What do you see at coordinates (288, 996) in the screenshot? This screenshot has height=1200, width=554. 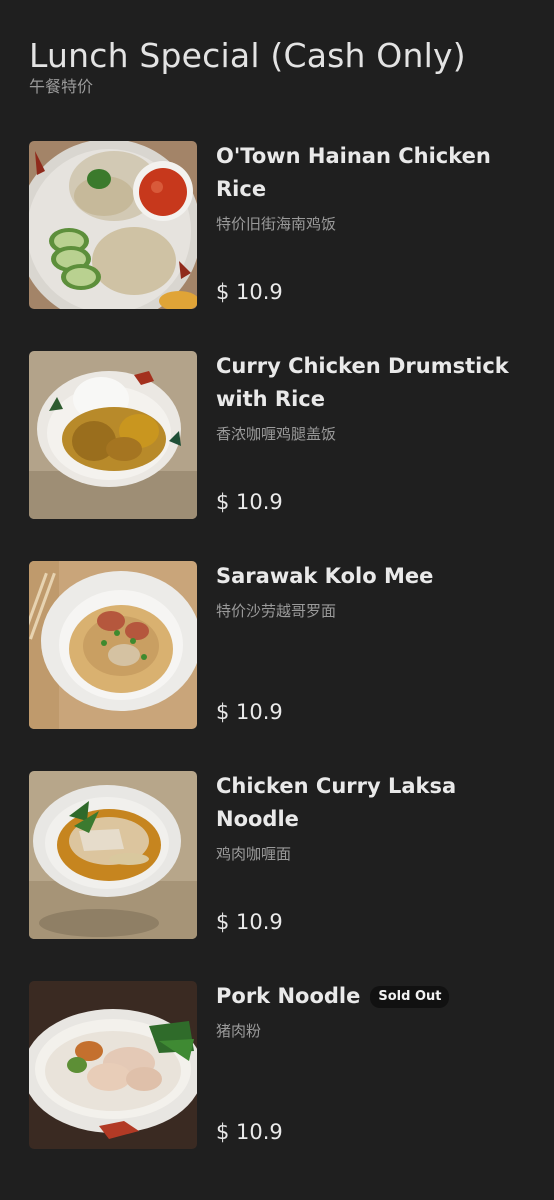 I see `dish-name-text: Pork Noodle` at bounding box center [288, 996].